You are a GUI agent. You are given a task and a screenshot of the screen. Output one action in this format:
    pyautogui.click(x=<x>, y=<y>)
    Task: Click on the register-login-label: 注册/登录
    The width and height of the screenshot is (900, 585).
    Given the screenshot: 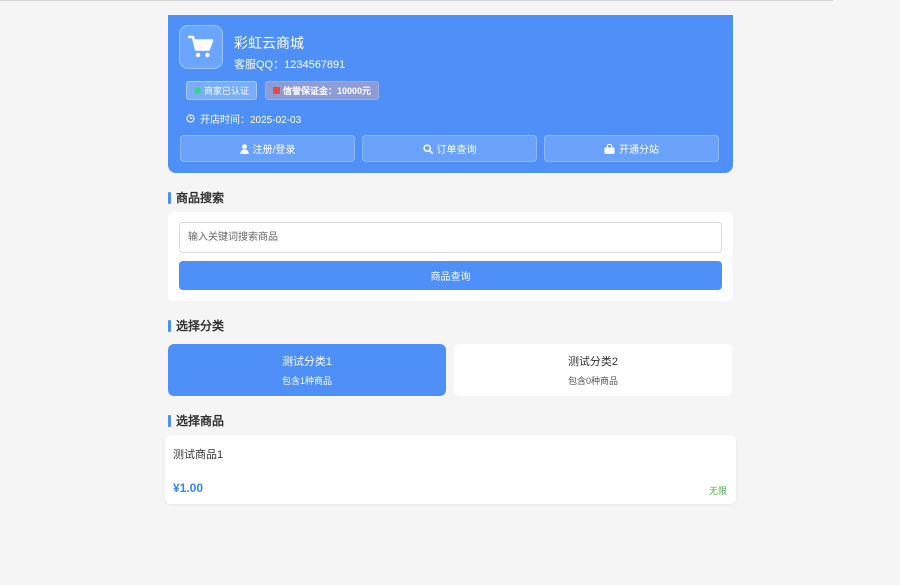 What is the action you would take?
    pyautogui.click(x=274, y=150)
    